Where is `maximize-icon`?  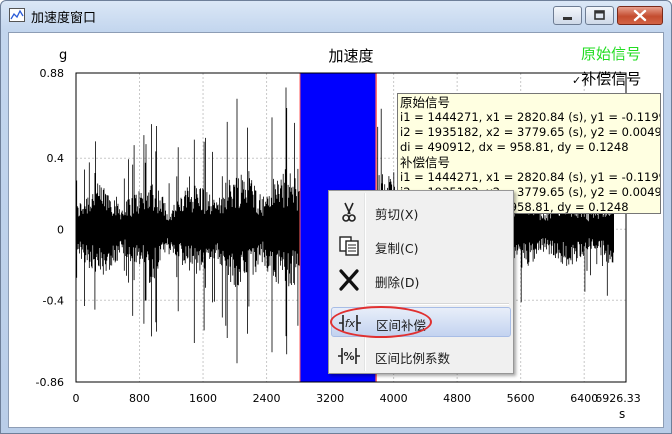
maximize-icon is located at coordinates (599, 15).